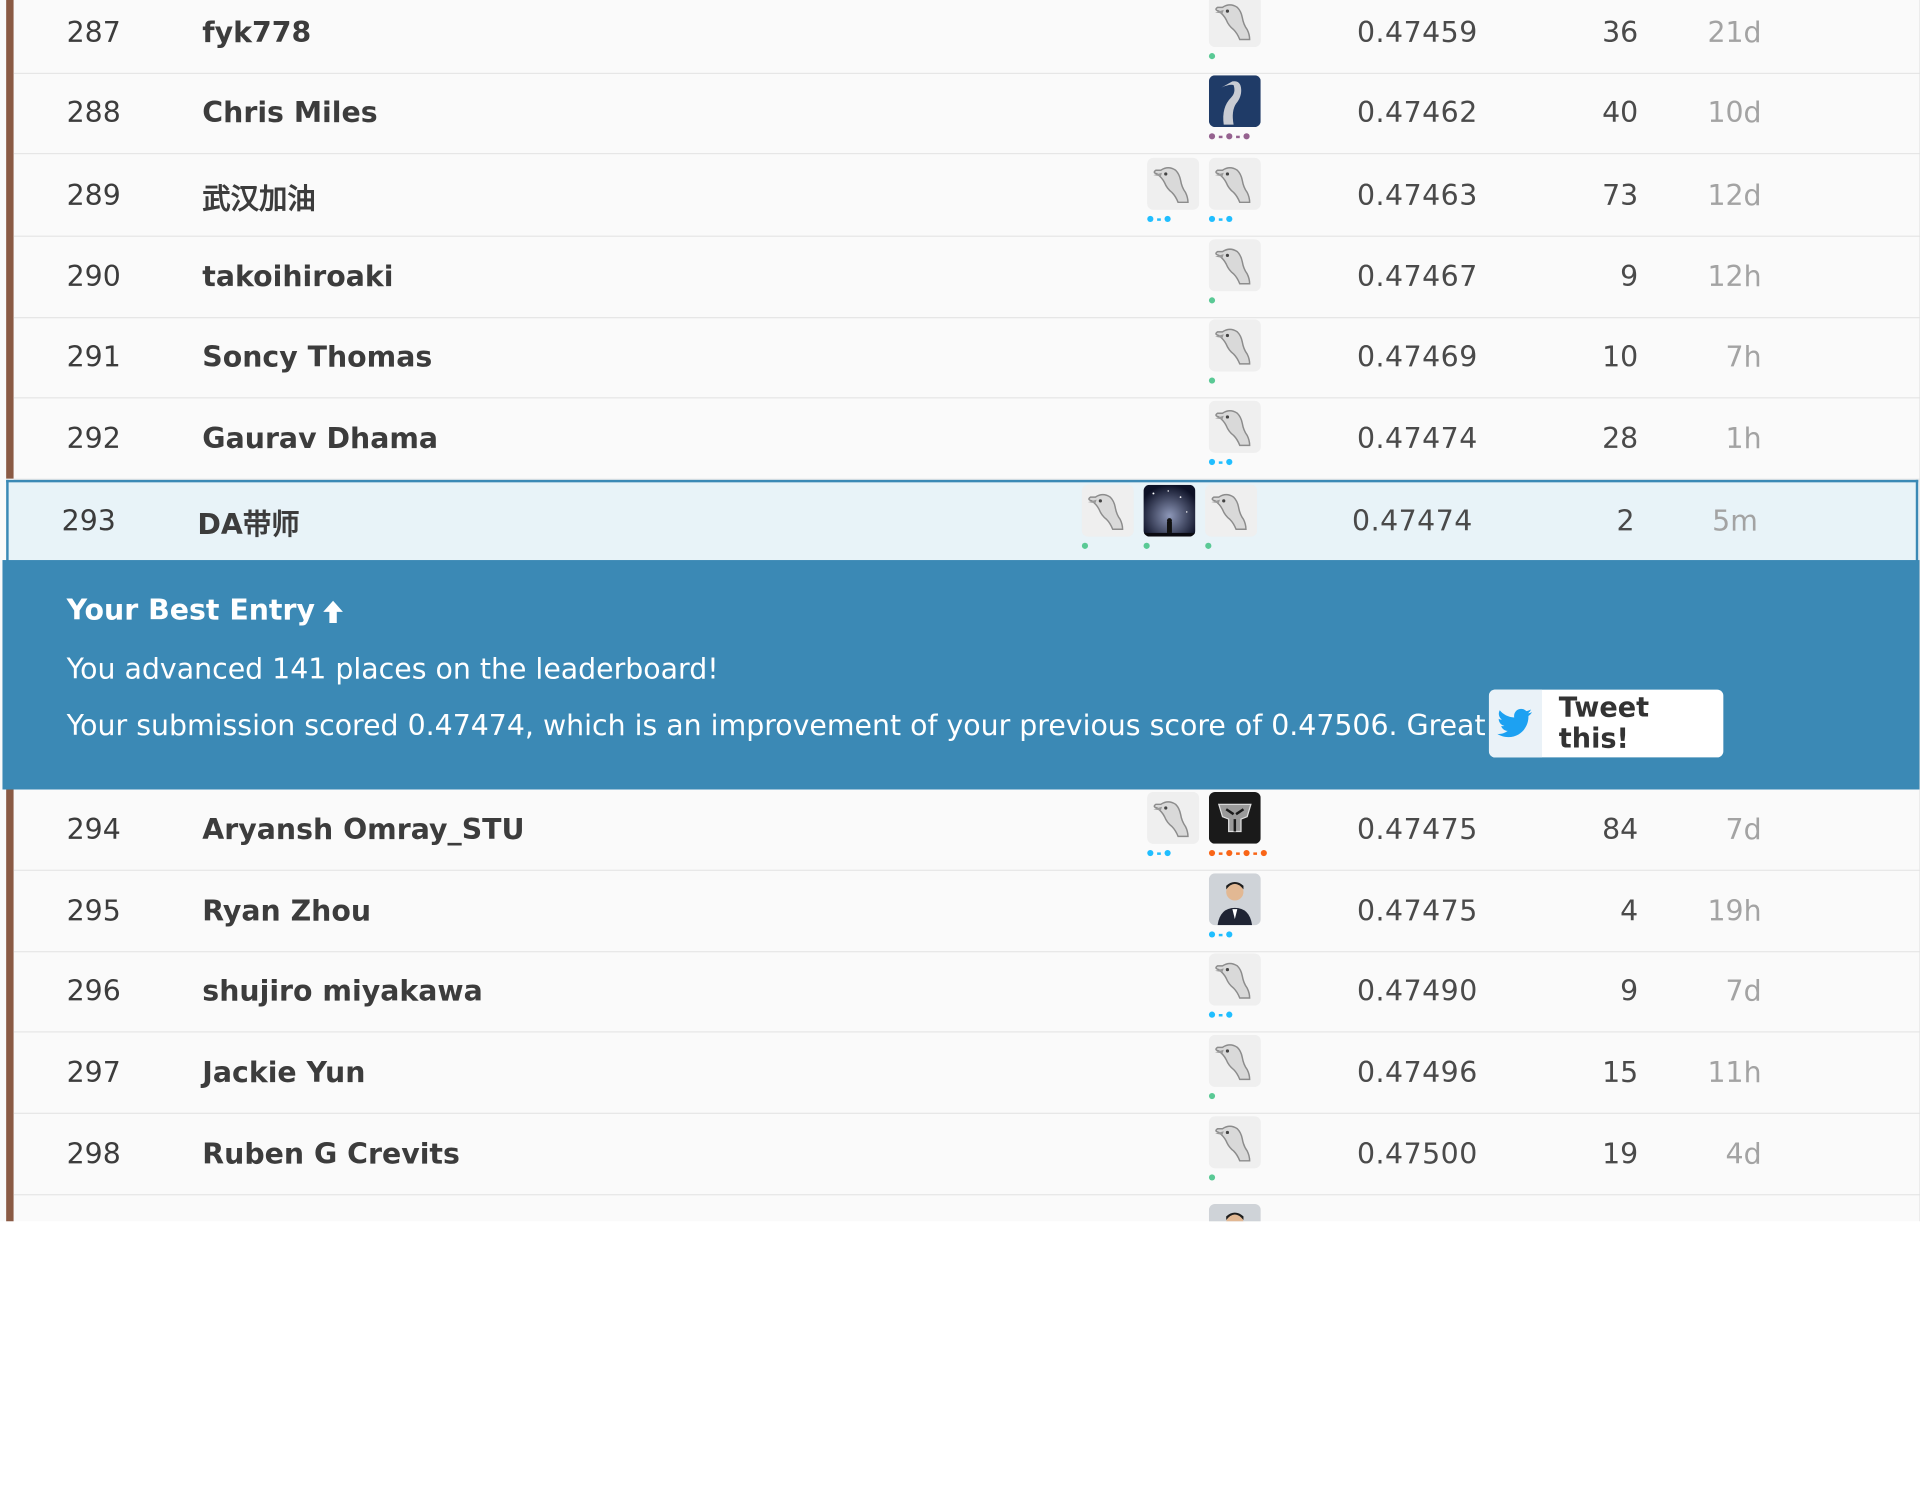  What do you see at coordinates (1734, 1072) in the screenshot?
I see `last-submission-cell: 11h` at bounding box center [1734, 1072].